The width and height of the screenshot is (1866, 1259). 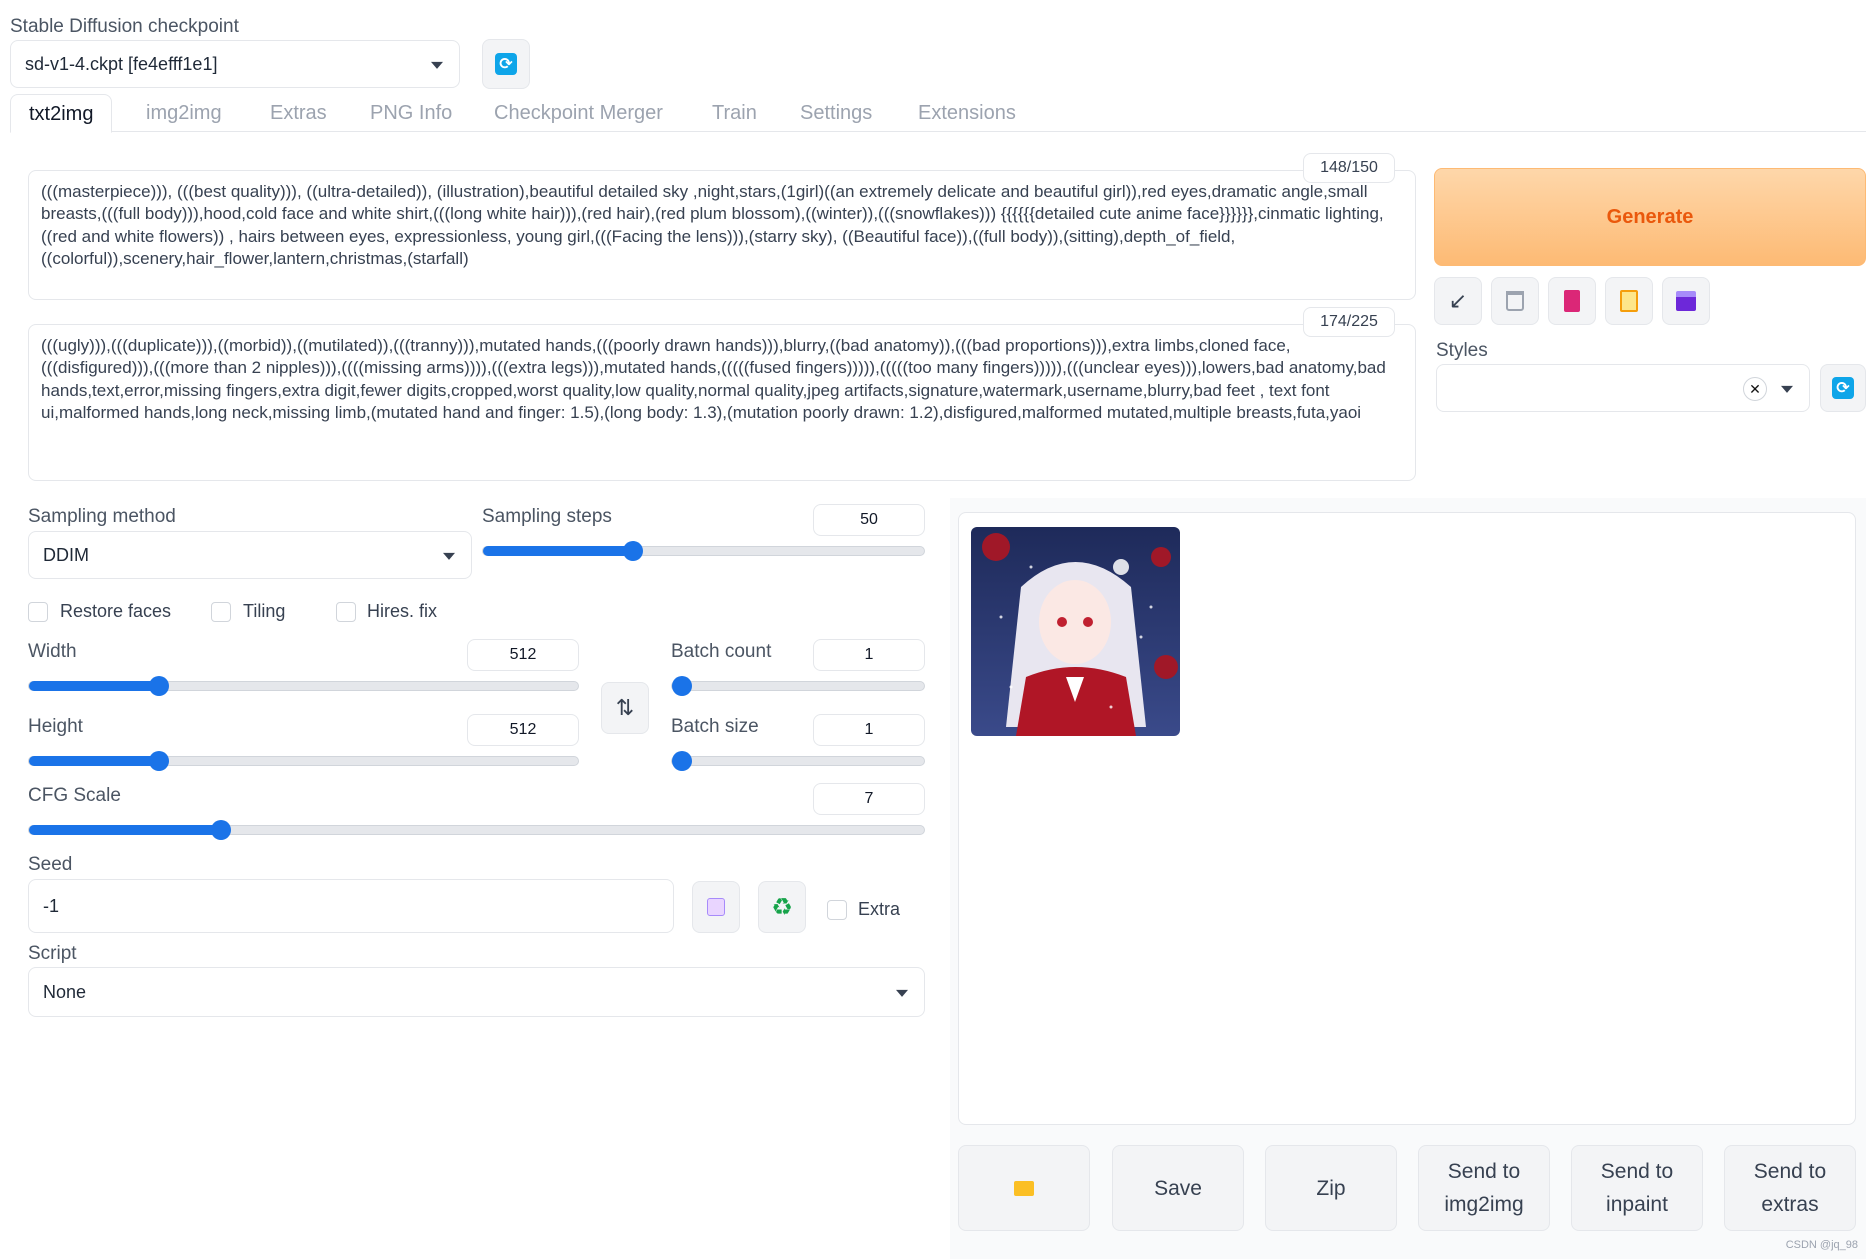 I want to click on floppy-disk-icon, so click(x=1686, y=301).